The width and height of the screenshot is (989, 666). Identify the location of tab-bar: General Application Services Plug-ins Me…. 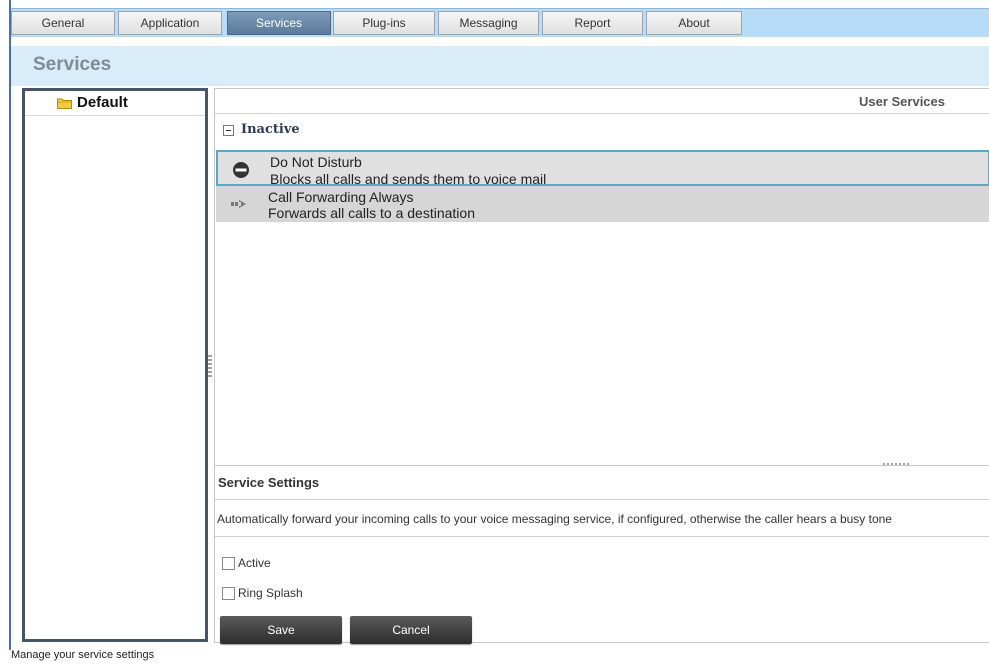
(500, 22).